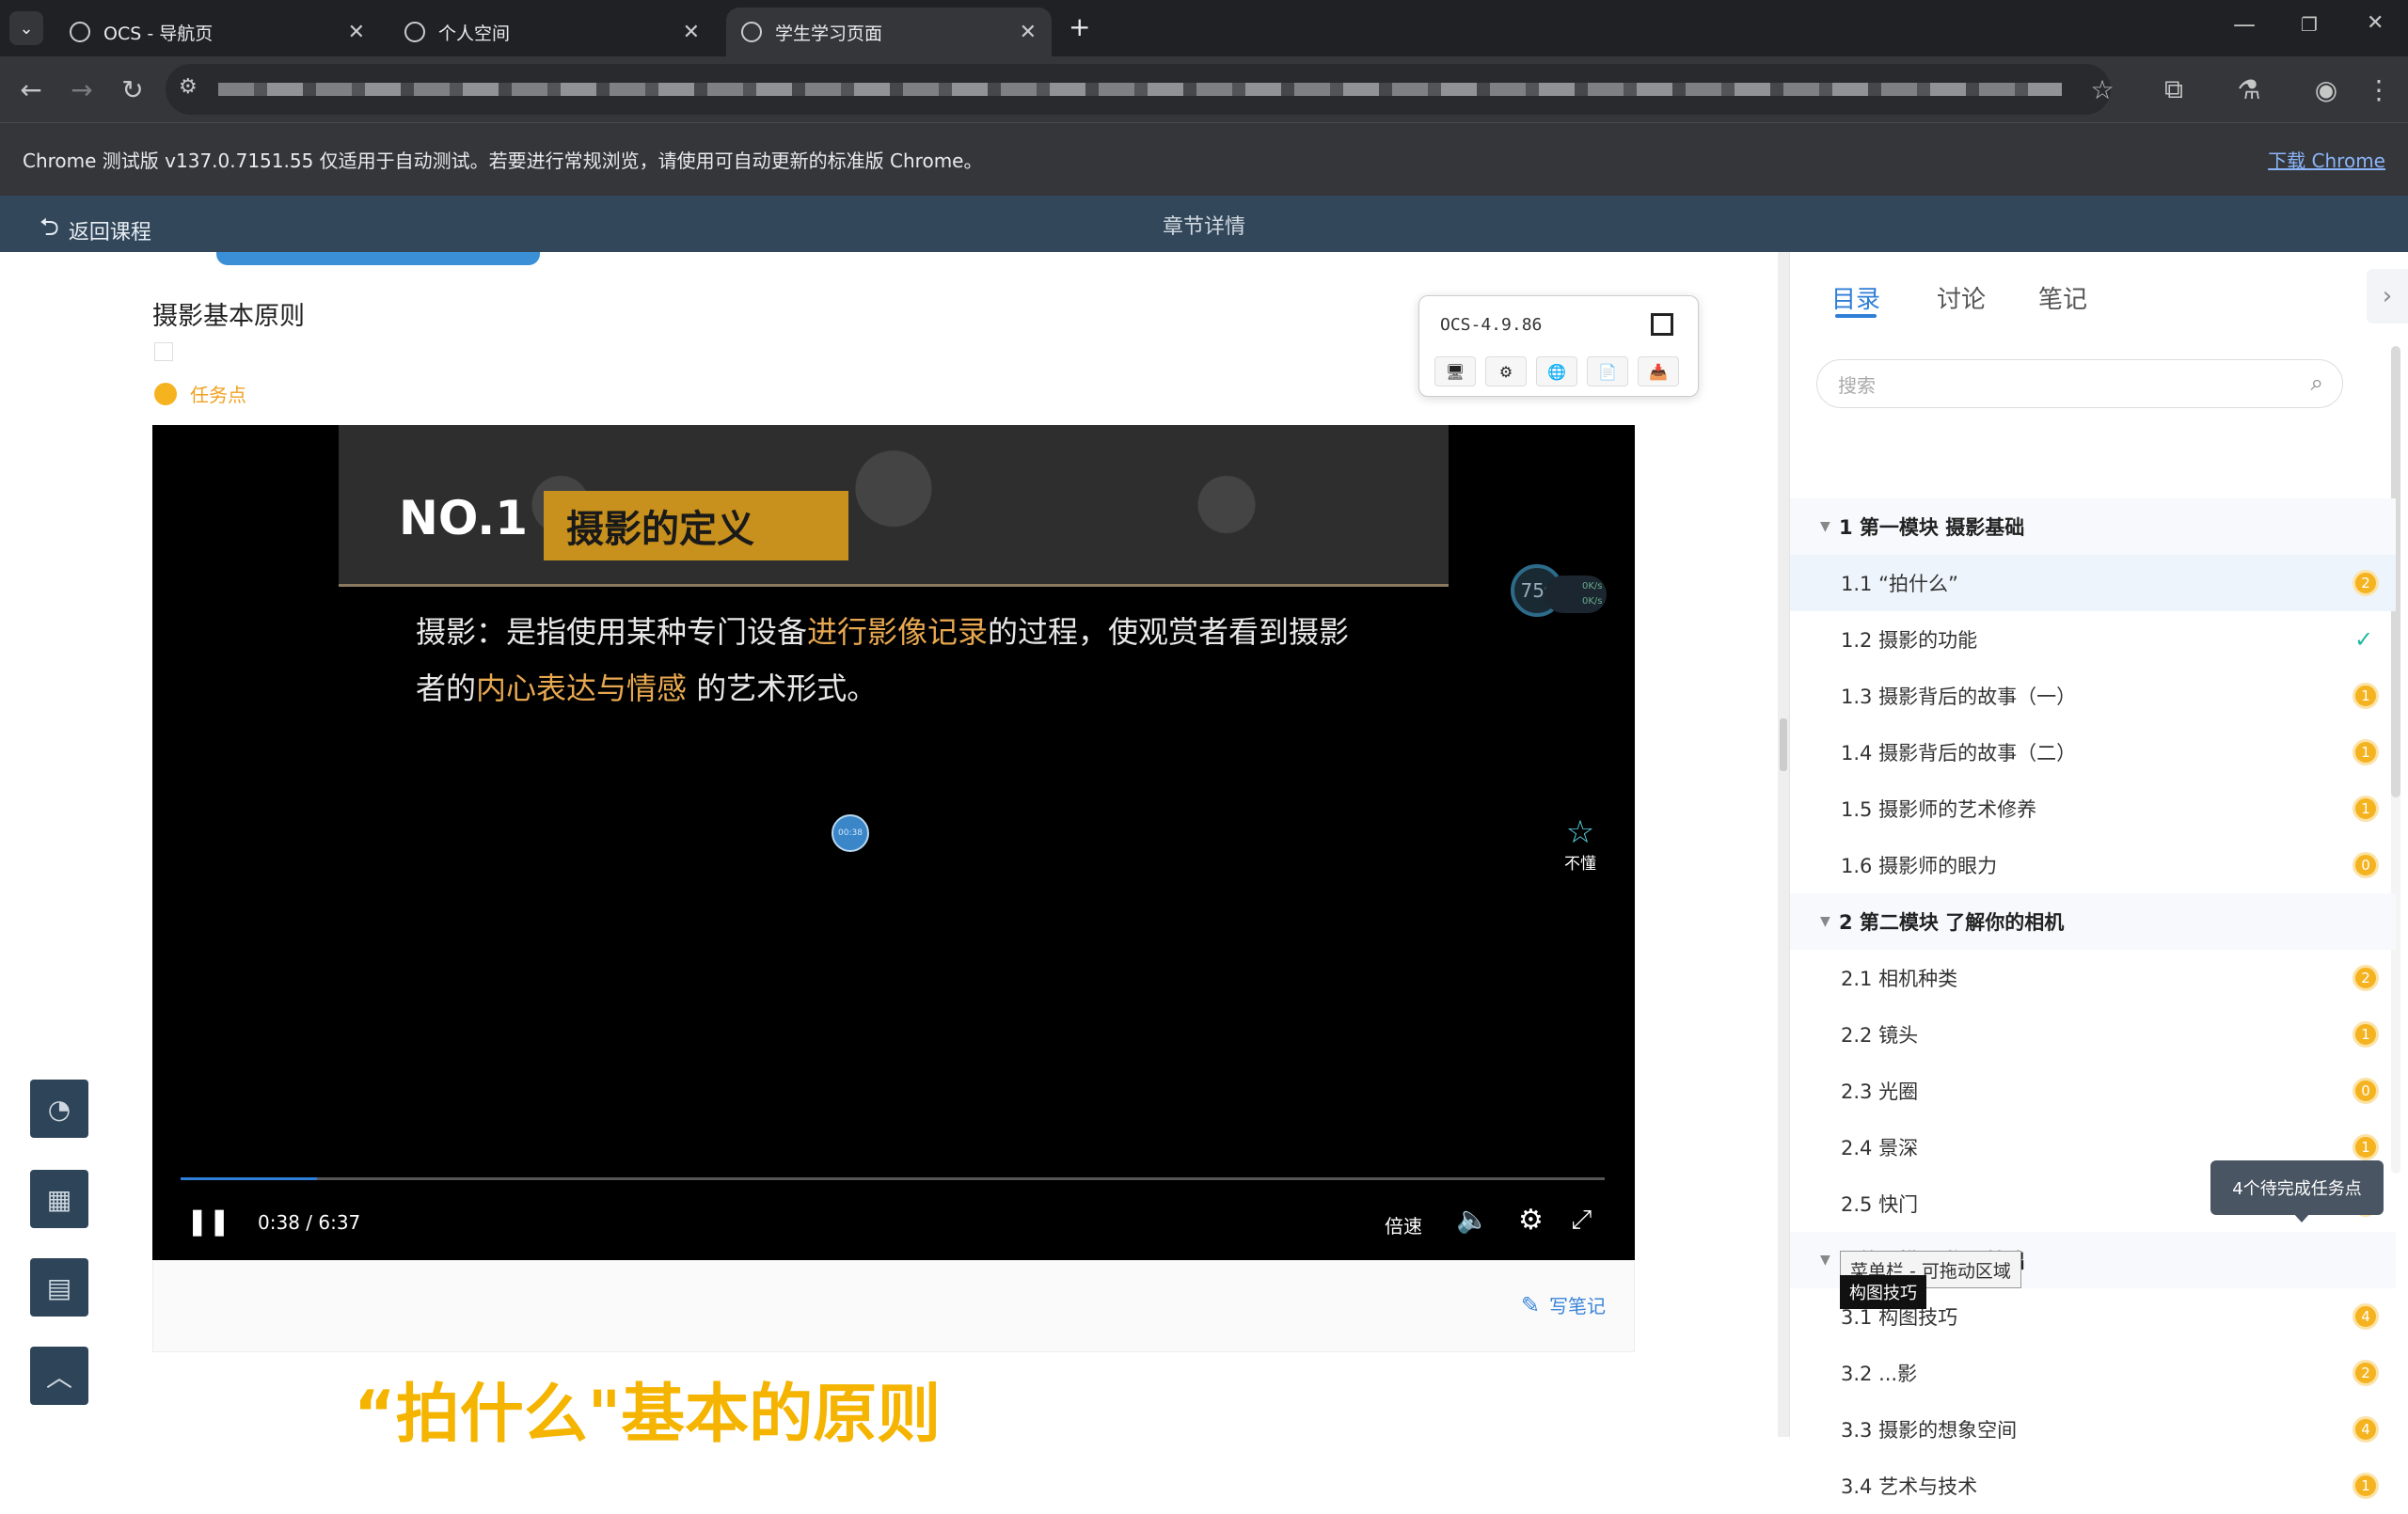 The image size is (2408, 1514). I want to click on lesson-item: 1.1 “拍什么” 2, so click(2093, 583).